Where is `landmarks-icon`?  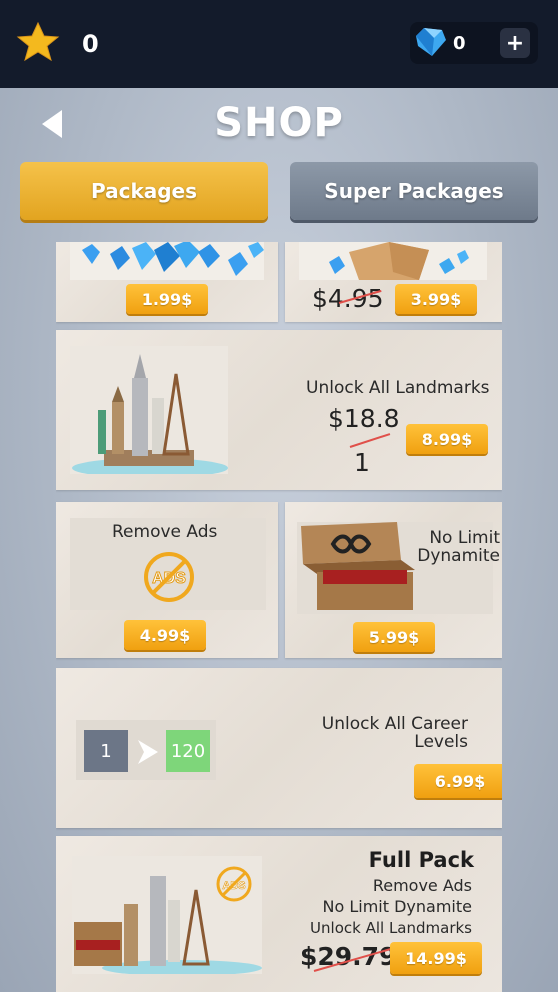
landmarks-icon is located at coordinates (150, 416).